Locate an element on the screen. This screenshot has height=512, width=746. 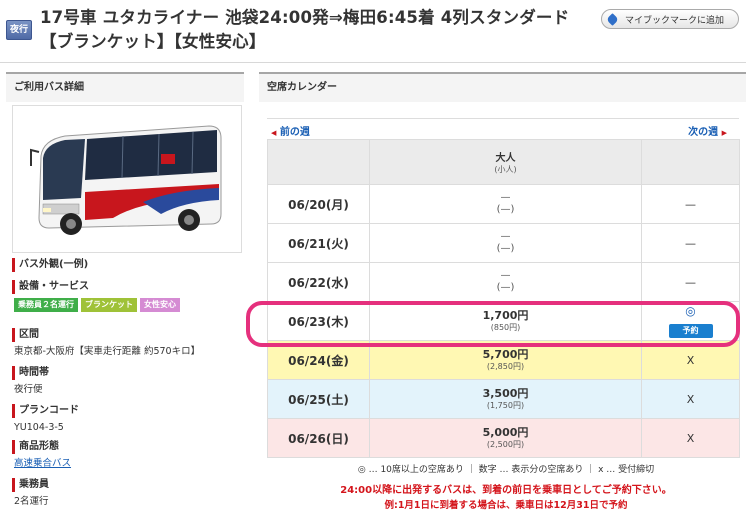
adult-fare: 5,700円 is located at coordinates (505, 354).